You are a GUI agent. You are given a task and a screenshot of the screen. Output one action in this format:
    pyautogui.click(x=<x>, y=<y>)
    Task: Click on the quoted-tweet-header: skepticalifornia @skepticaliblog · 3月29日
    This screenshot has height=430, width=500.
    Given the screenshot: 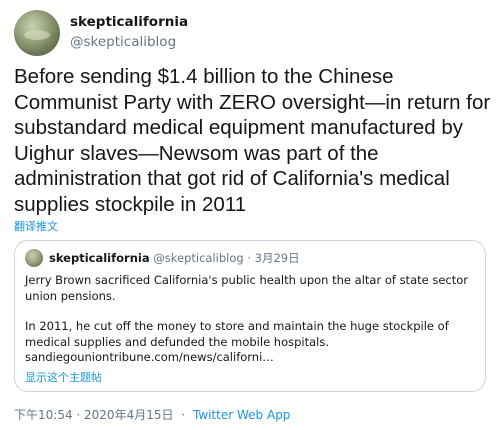 What is the action you would take?
    pyautogui.click(x=174, y=258)
    